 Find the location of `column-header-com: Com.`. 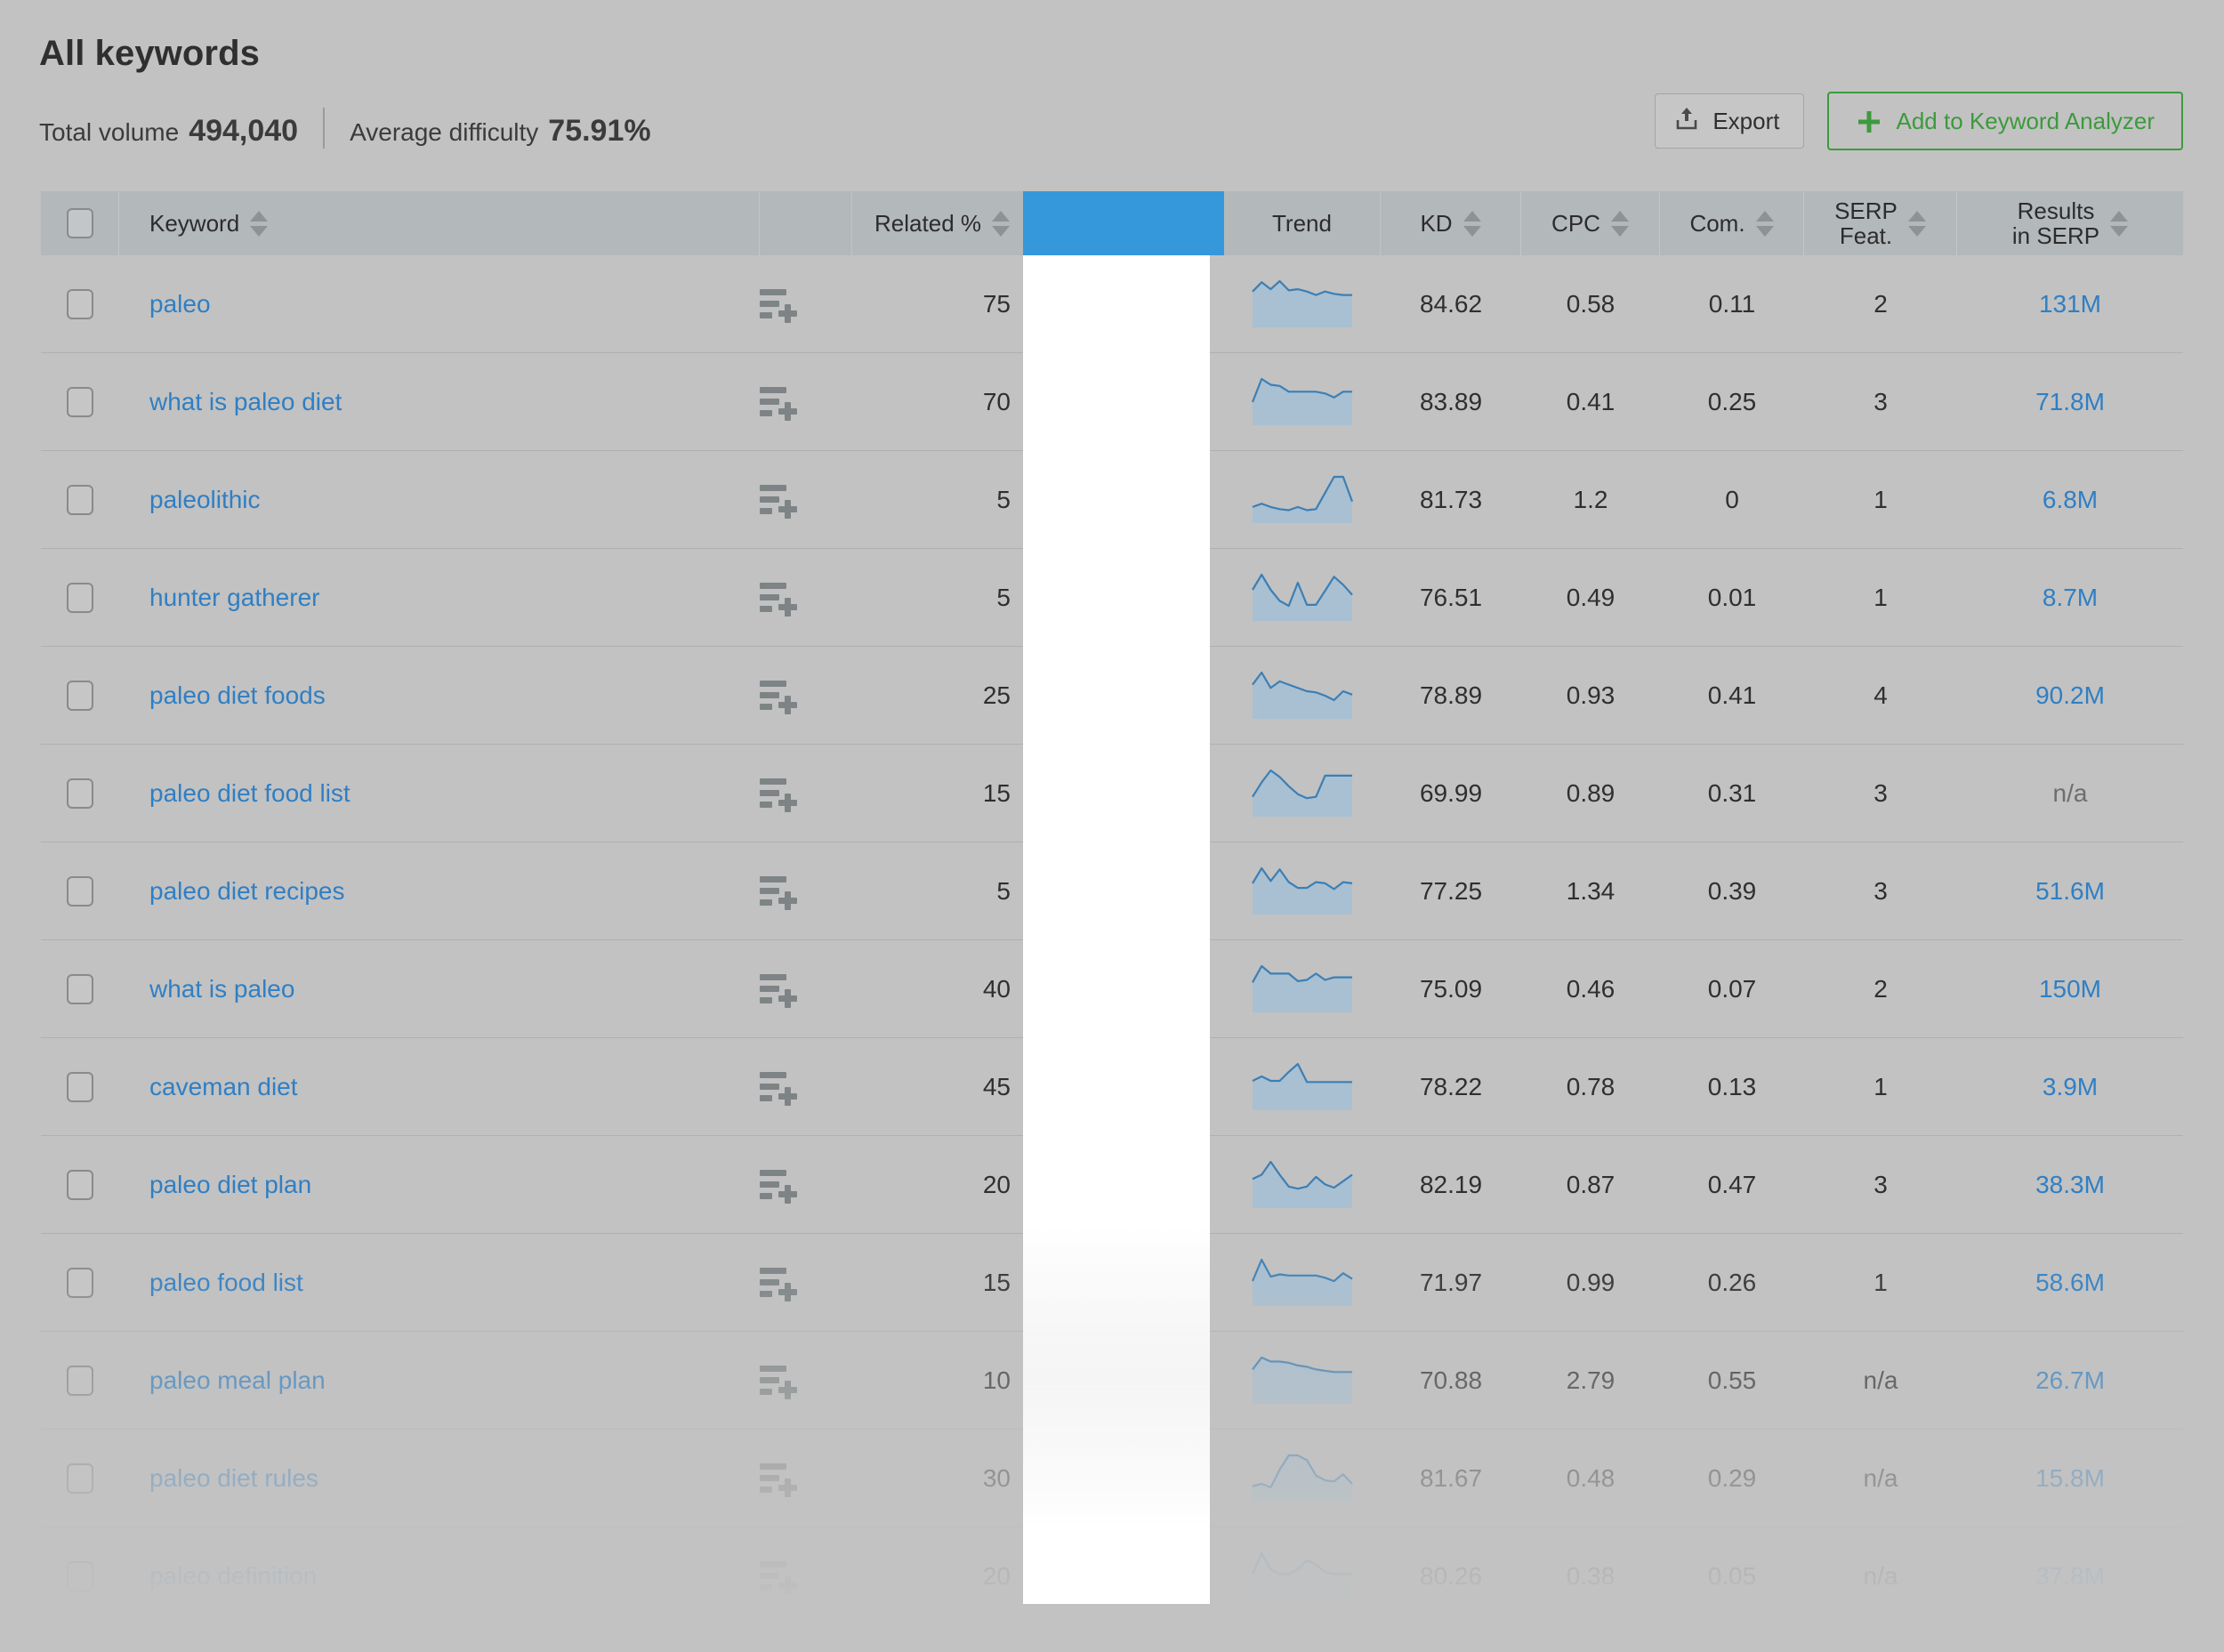

column-header-com: Com. is located at coordinates (1732, 223).